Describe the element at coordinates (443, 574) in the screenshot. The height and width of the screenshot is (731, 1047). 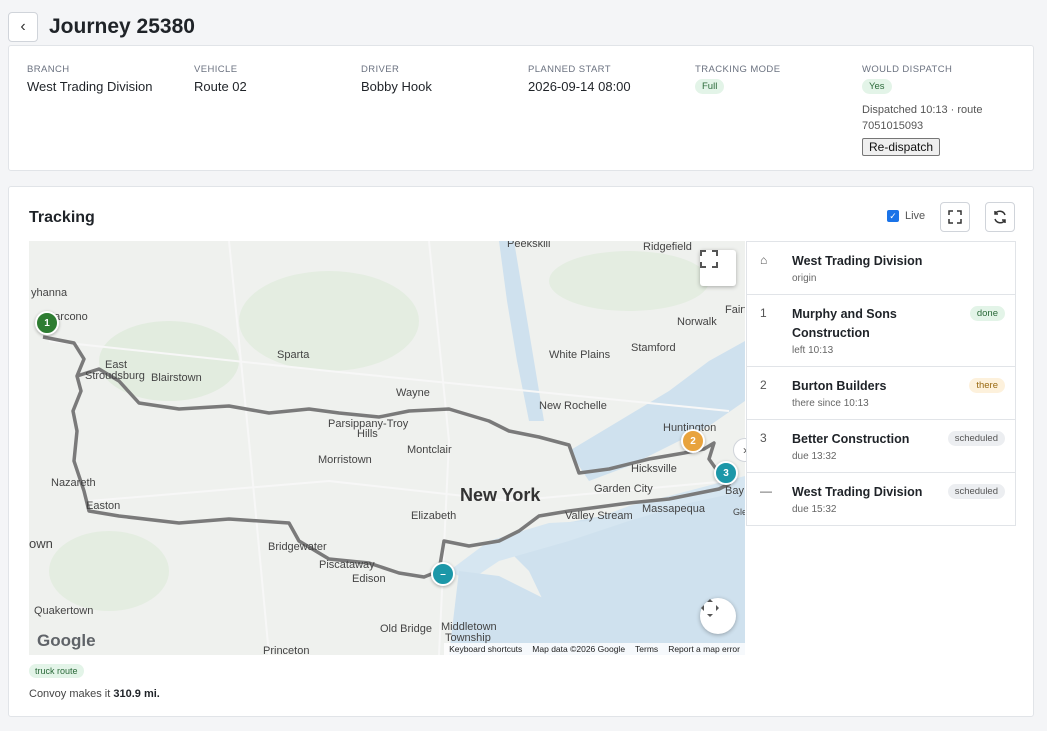
I see `stop-marker: –` at that location.